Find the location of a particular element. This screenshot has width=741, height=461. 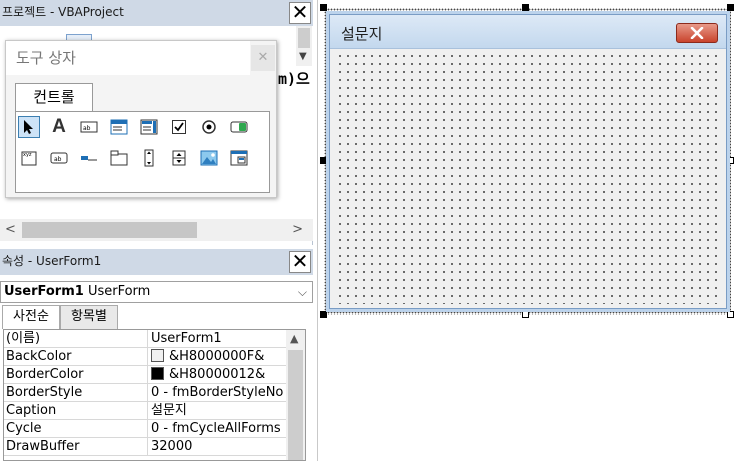

scroll-up-icon: ▲ is located at coordinates (294, 338).